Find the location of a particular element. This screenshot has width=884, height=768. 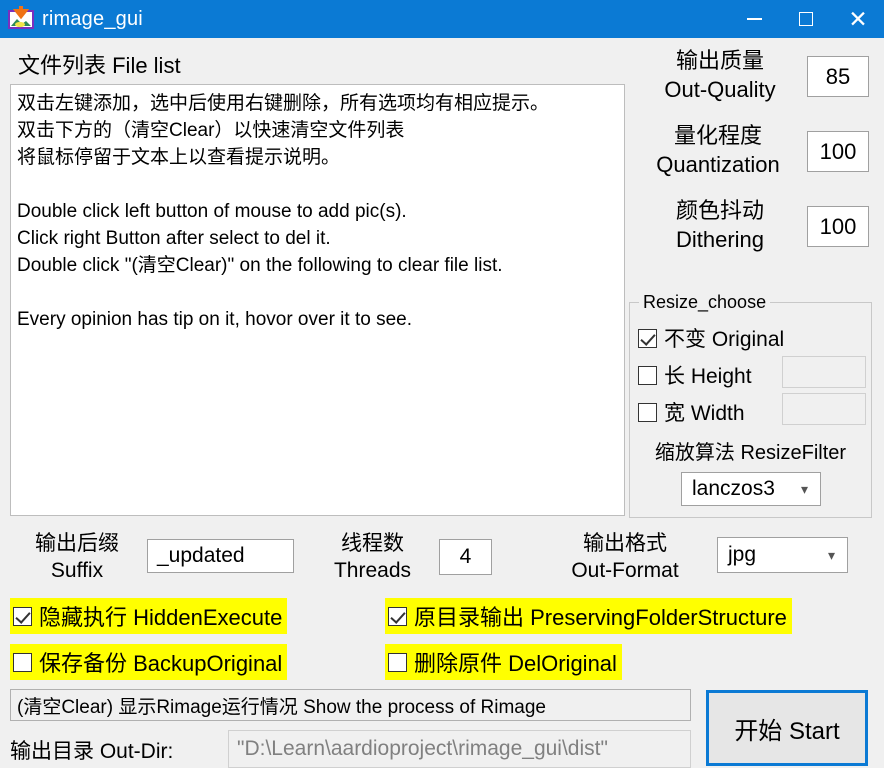

suffix-input: _updated is located at coordinates (220, 556).